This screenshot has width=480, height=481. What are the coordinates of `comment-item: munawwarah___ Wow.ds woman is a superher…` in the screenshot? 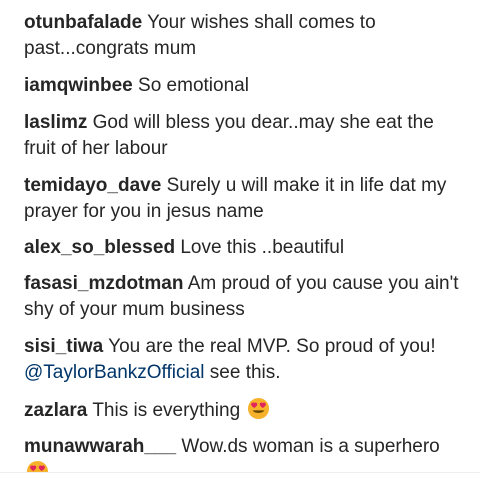 It's located at (244, 453).